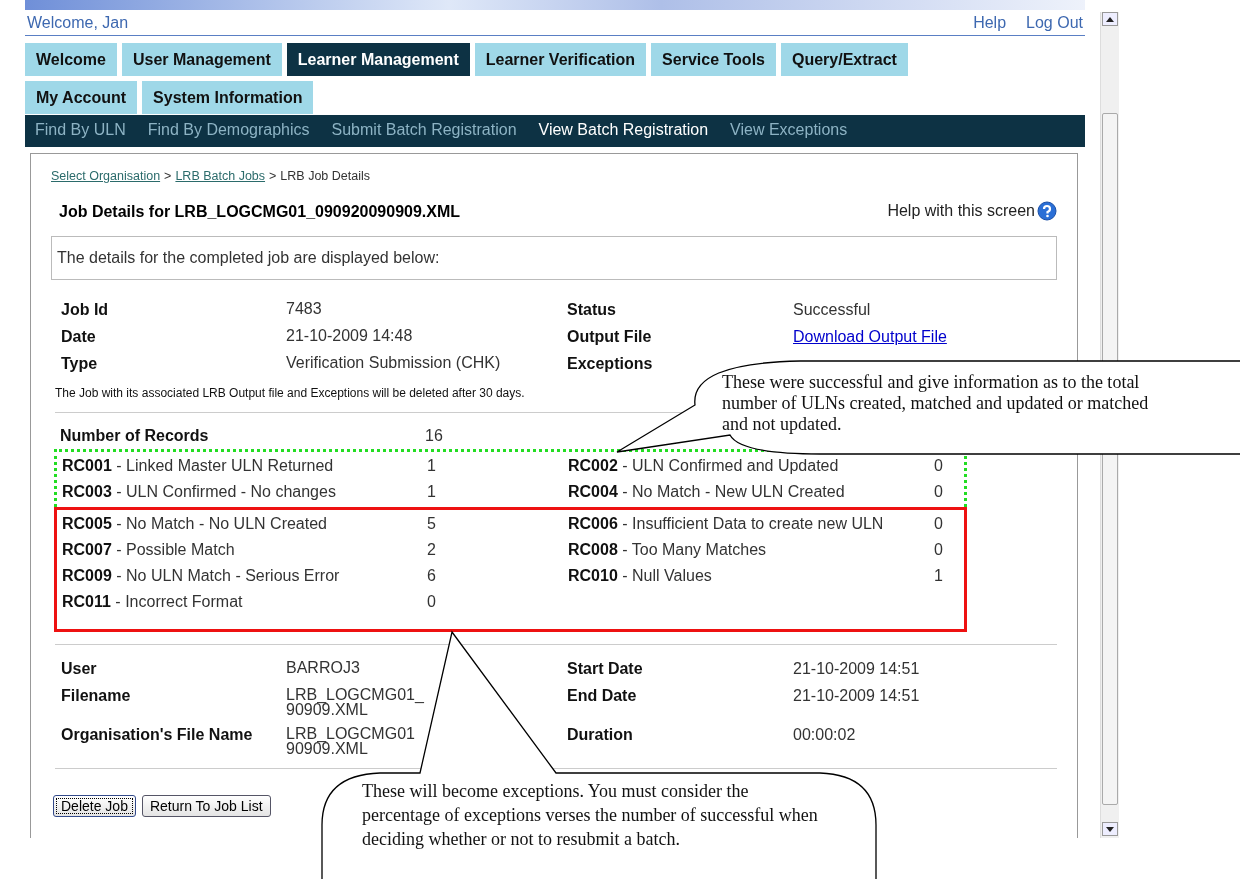 The height and width of the screenshot is (879, 1240). I want to click on field-value: 21-10-2009 14:48, so click(350, 337).